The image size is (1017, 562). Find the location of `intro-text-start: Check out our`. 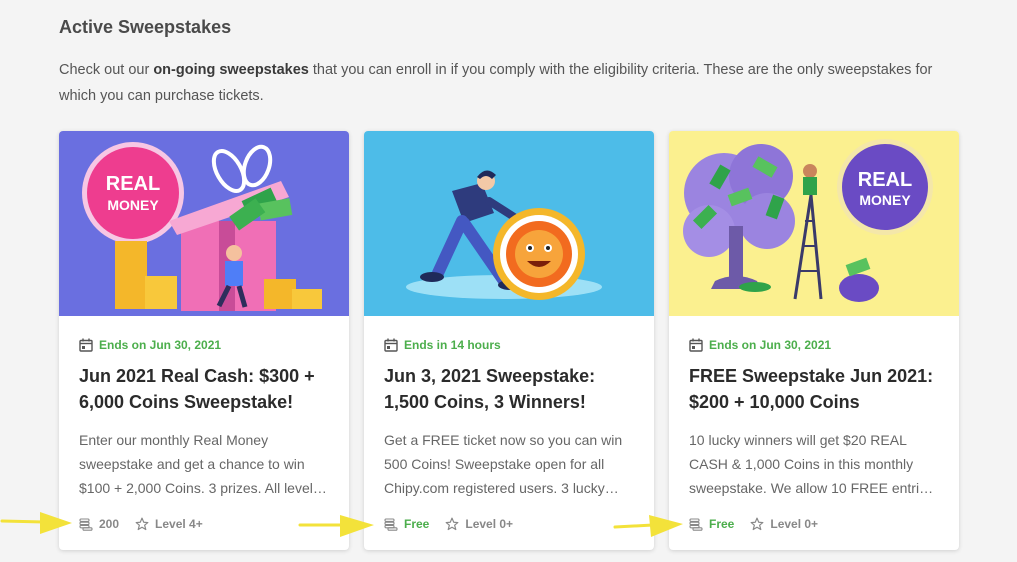

intro-text-start: Check out our is located at coordinates (106, 70).